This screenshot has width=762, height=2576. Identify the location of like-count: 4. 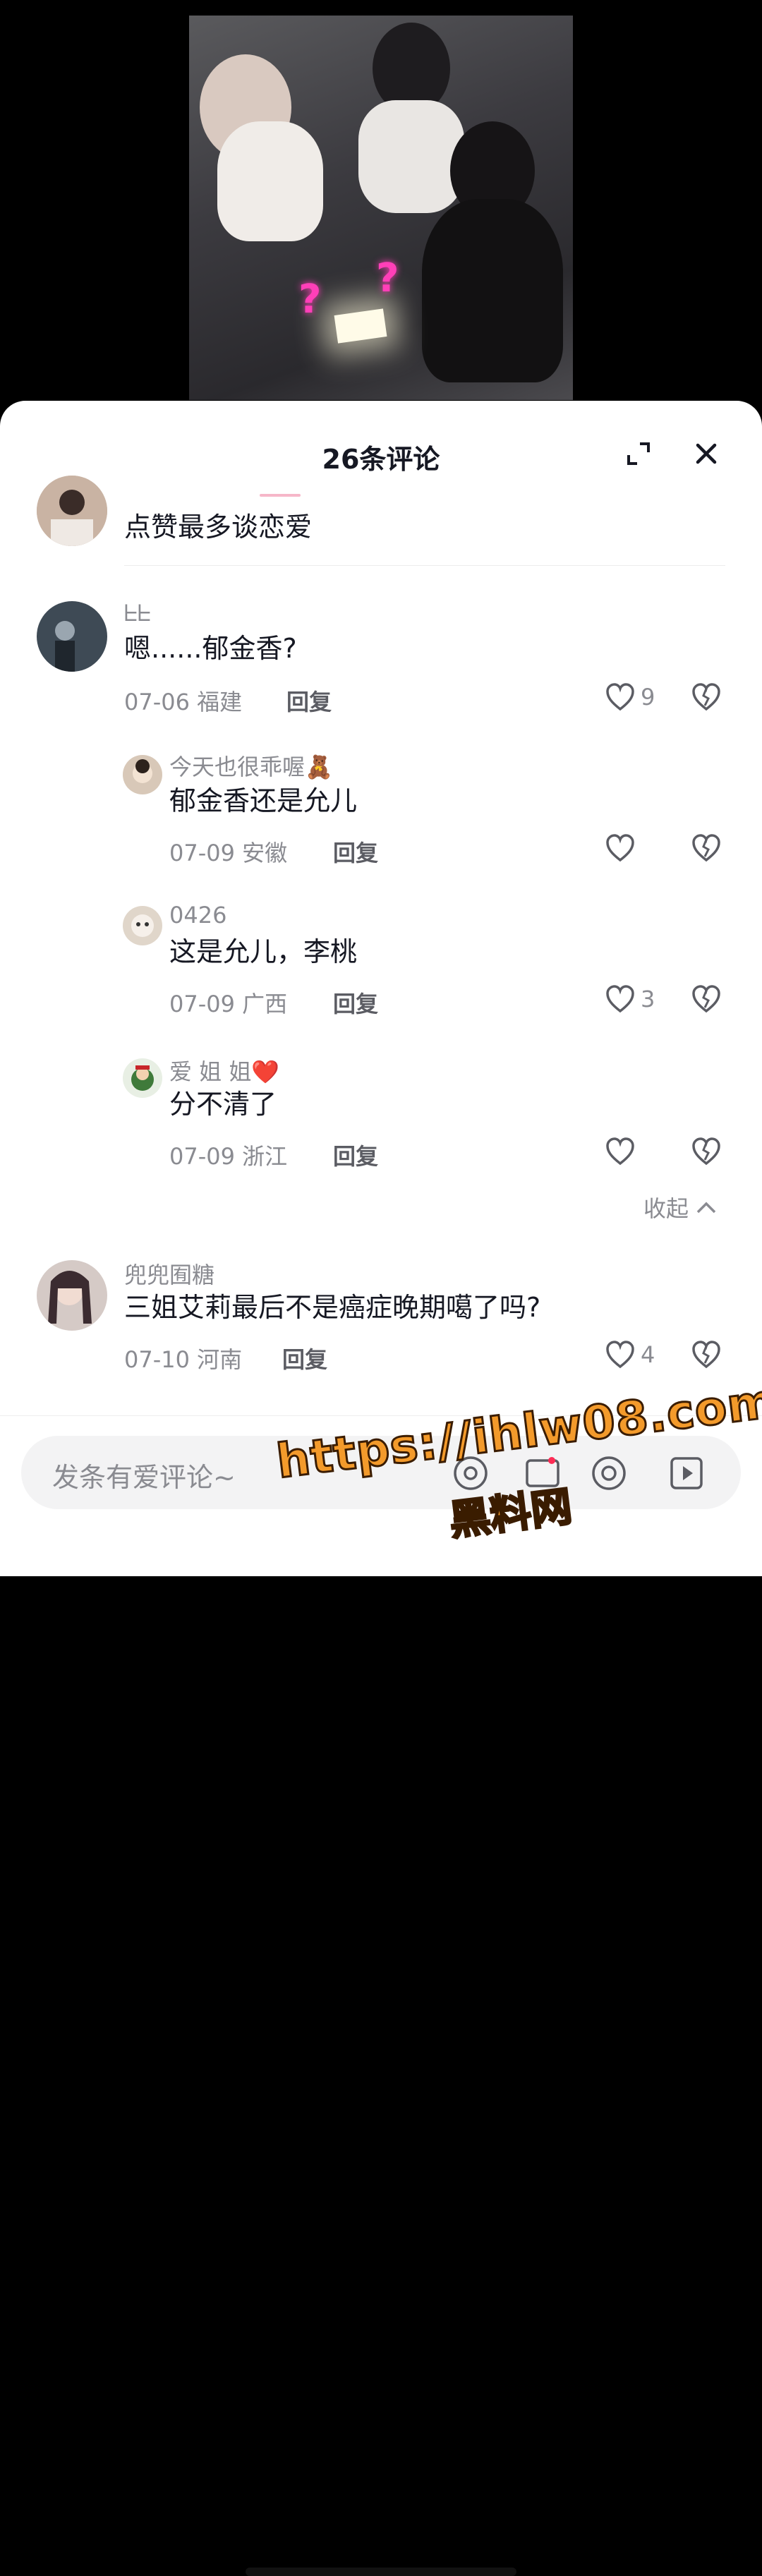
(648, 1354).